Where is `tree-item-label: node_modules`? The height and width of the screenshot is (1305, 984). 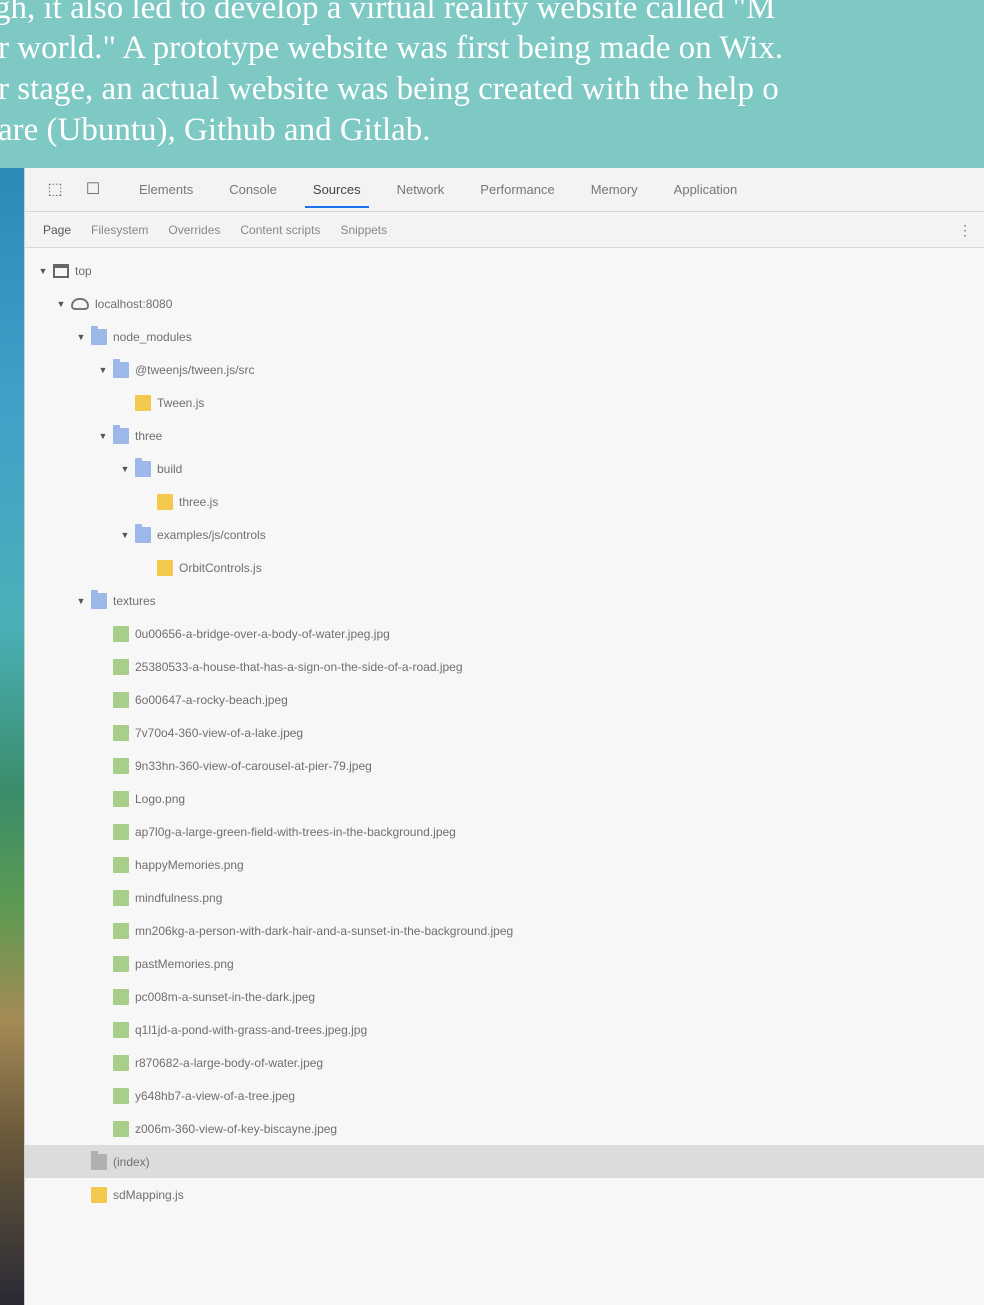
tree-item-label: node_modules is located at coordinates (152, 336).